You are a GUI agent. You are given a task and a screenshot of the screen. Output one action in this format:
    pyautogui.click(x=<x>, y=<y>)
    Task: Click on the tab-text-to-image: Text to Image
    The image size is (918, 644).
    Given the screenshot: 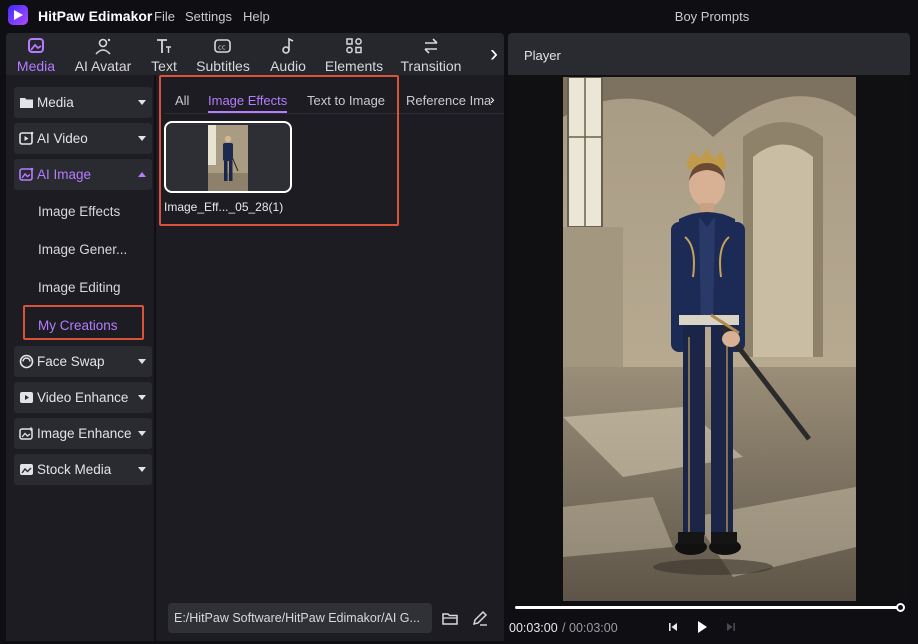 What is the action you would take?
    pyautogui.click(x=346, y=100)
    